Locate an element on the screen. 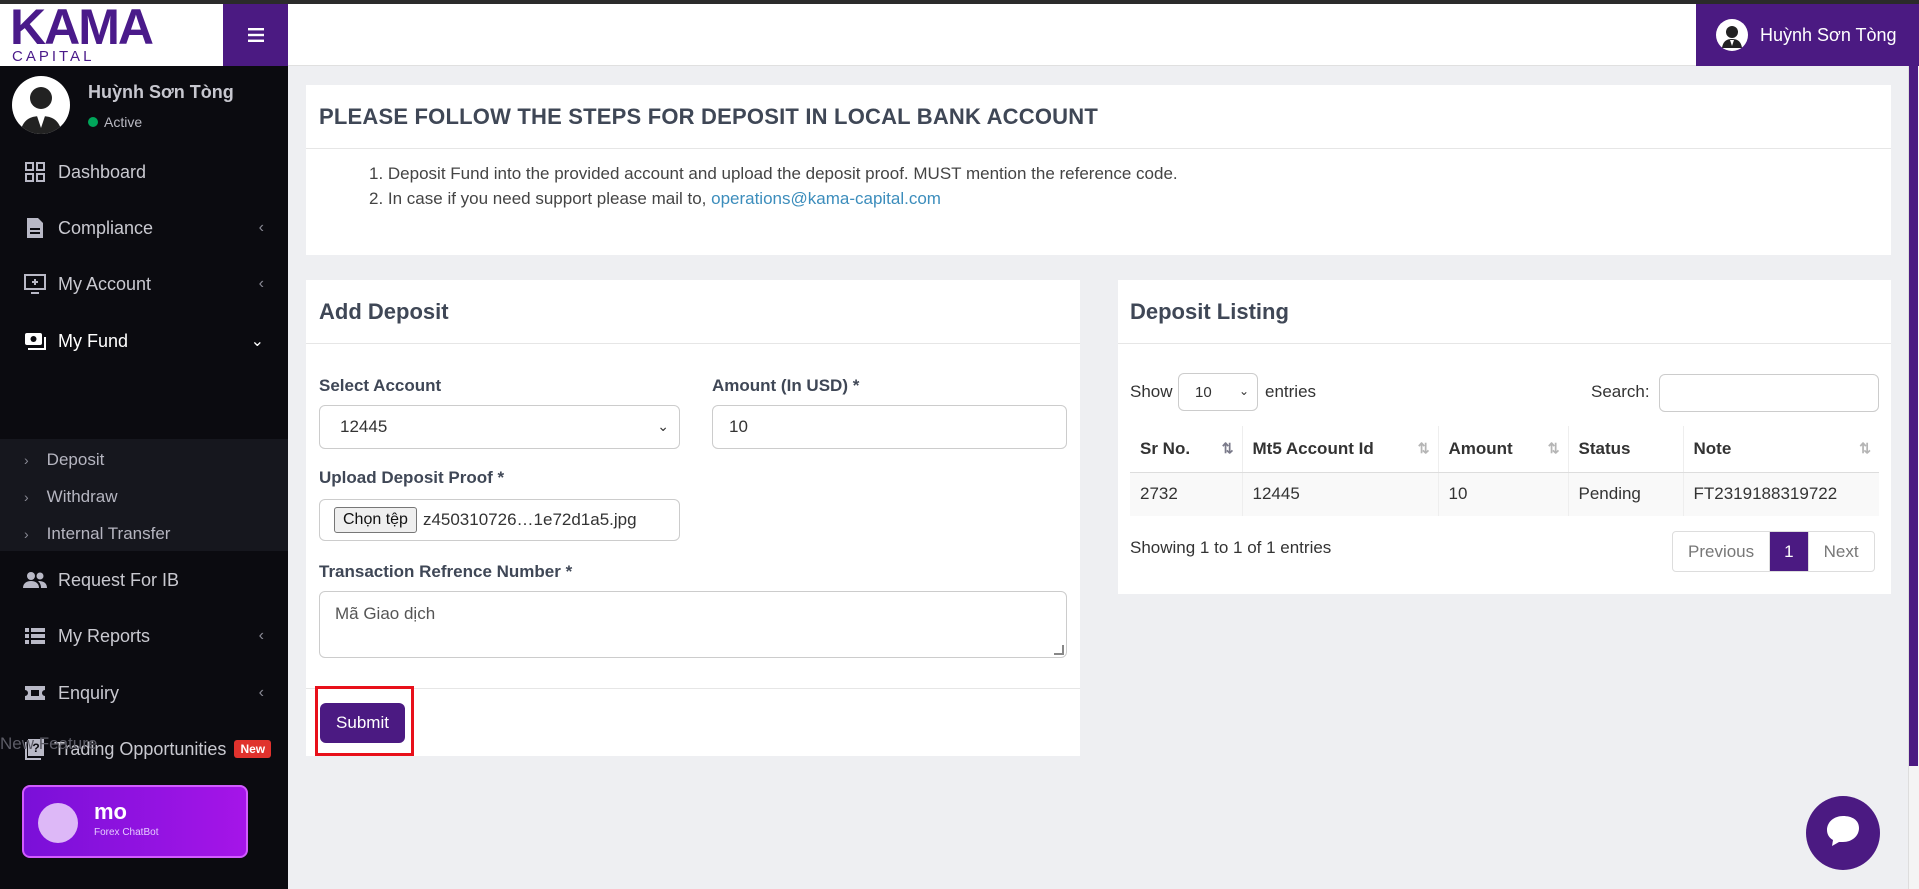 The width and height of the screenshot is (1919, 889). submenu-item-deposit: › Deposit is located at coordinates (144, 459).